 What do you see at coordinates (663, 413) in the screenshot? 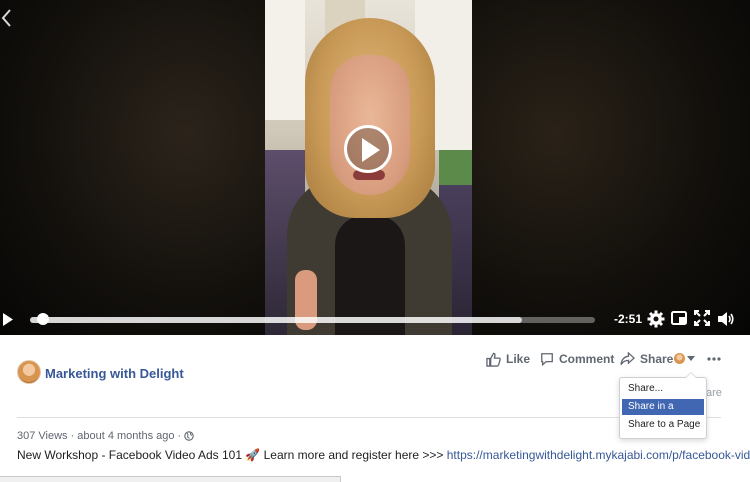
I see `menu-item-share-in-group: Share in a Group` at bounding box center [663, 413].